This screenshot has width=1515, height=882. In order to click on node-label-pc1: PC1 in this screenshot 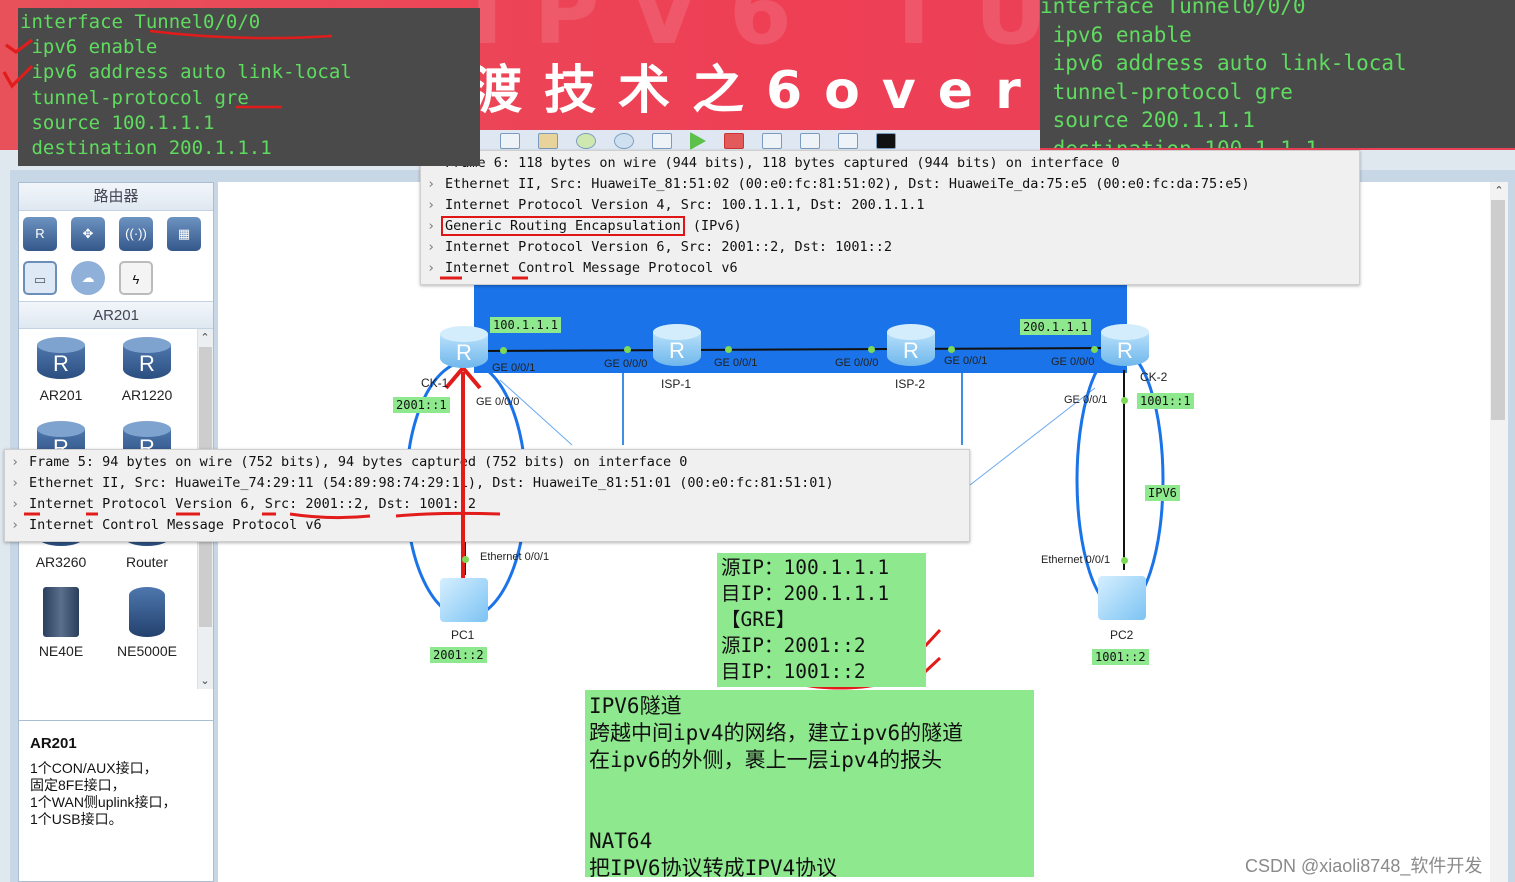, I will do `click(463, 635)`.